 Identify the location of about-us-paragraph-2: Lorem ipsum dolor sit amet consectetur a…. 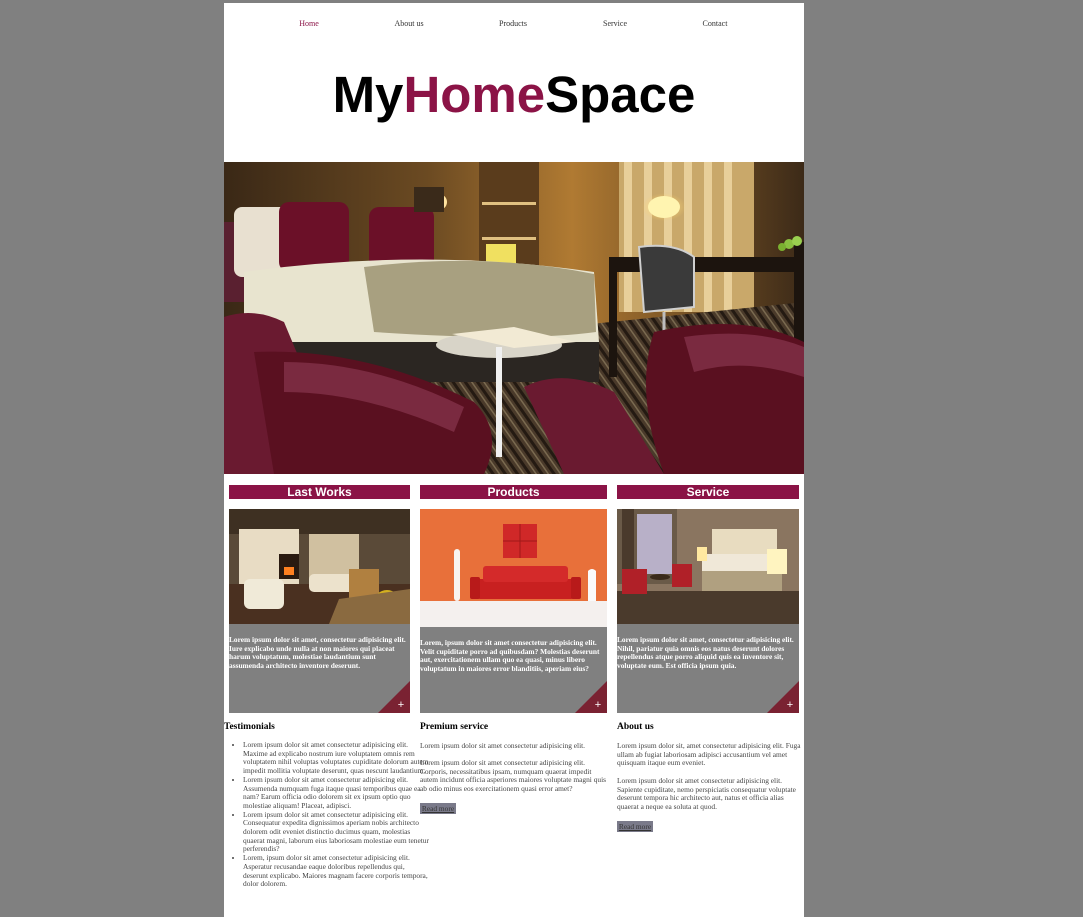
(706, 794).